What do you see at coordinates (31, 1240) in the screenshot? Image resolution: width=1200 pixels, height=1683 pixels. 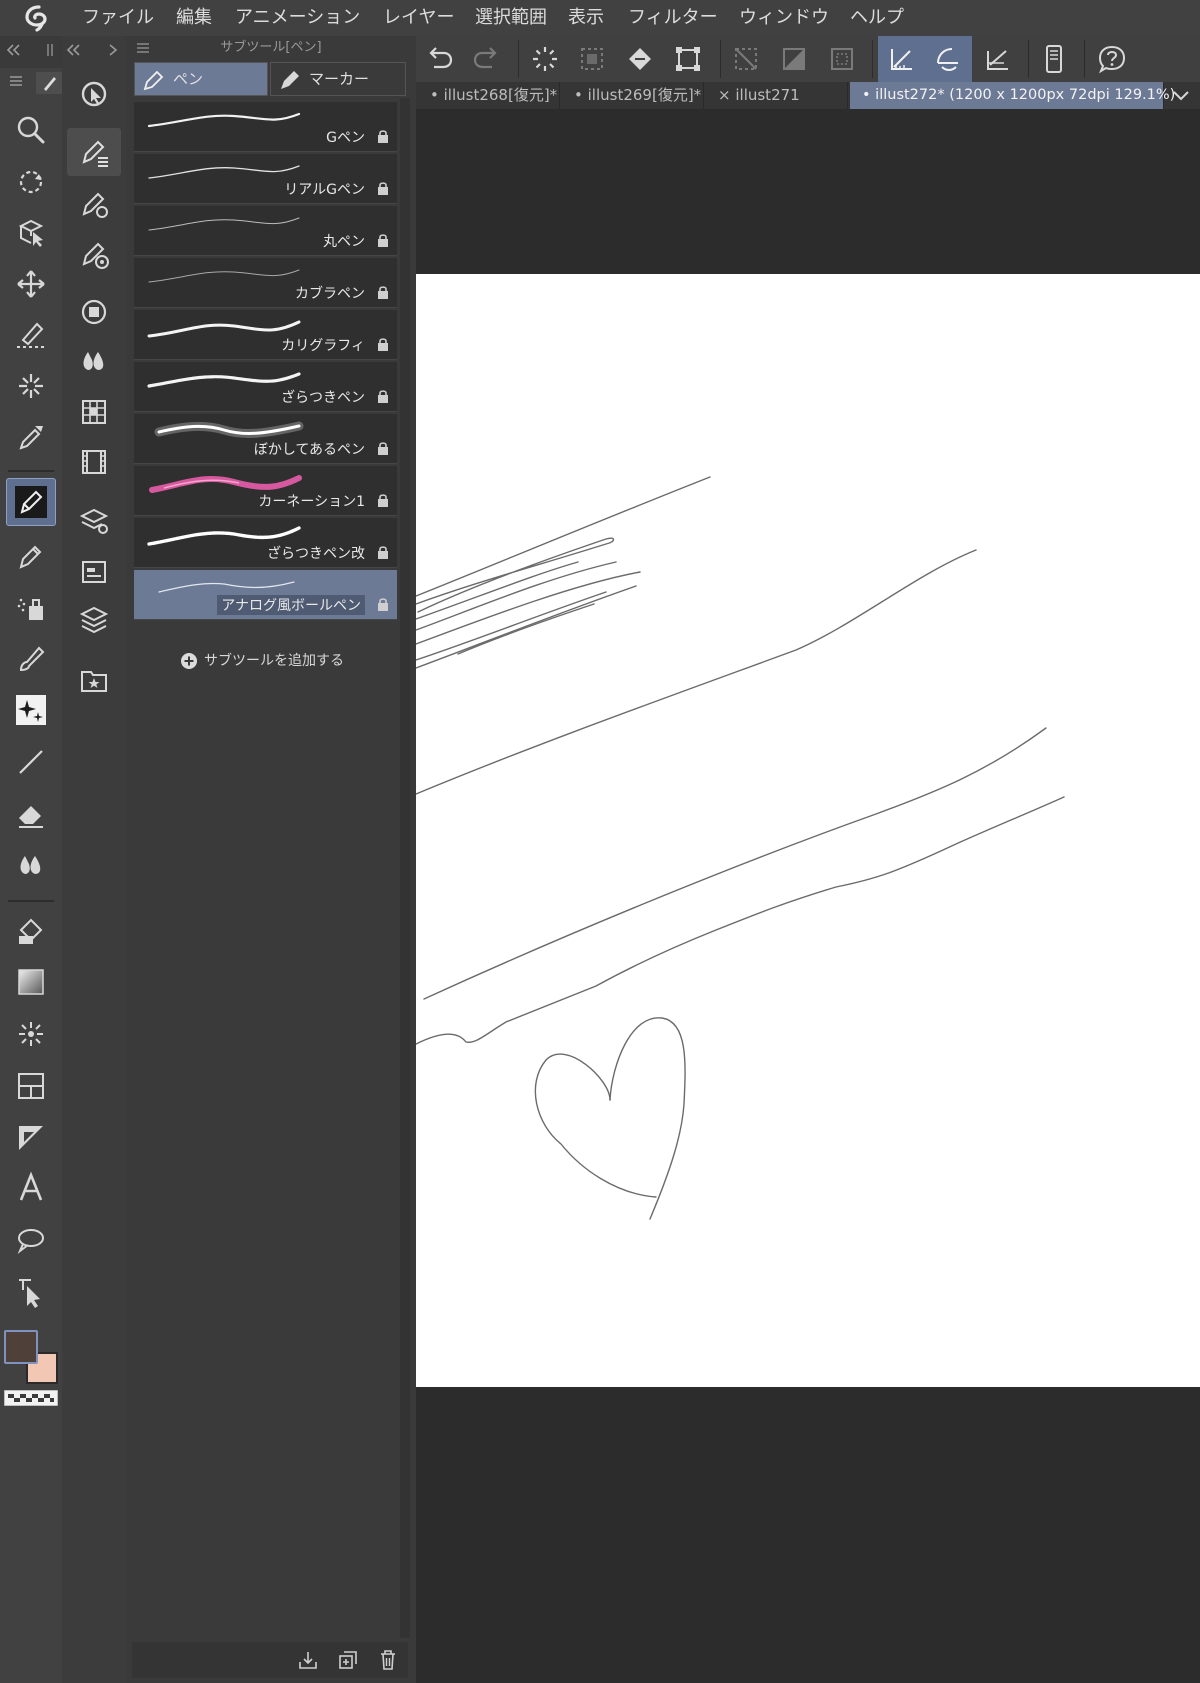 I see `balloon-tool-icon` at bounding box center [31, 1240].